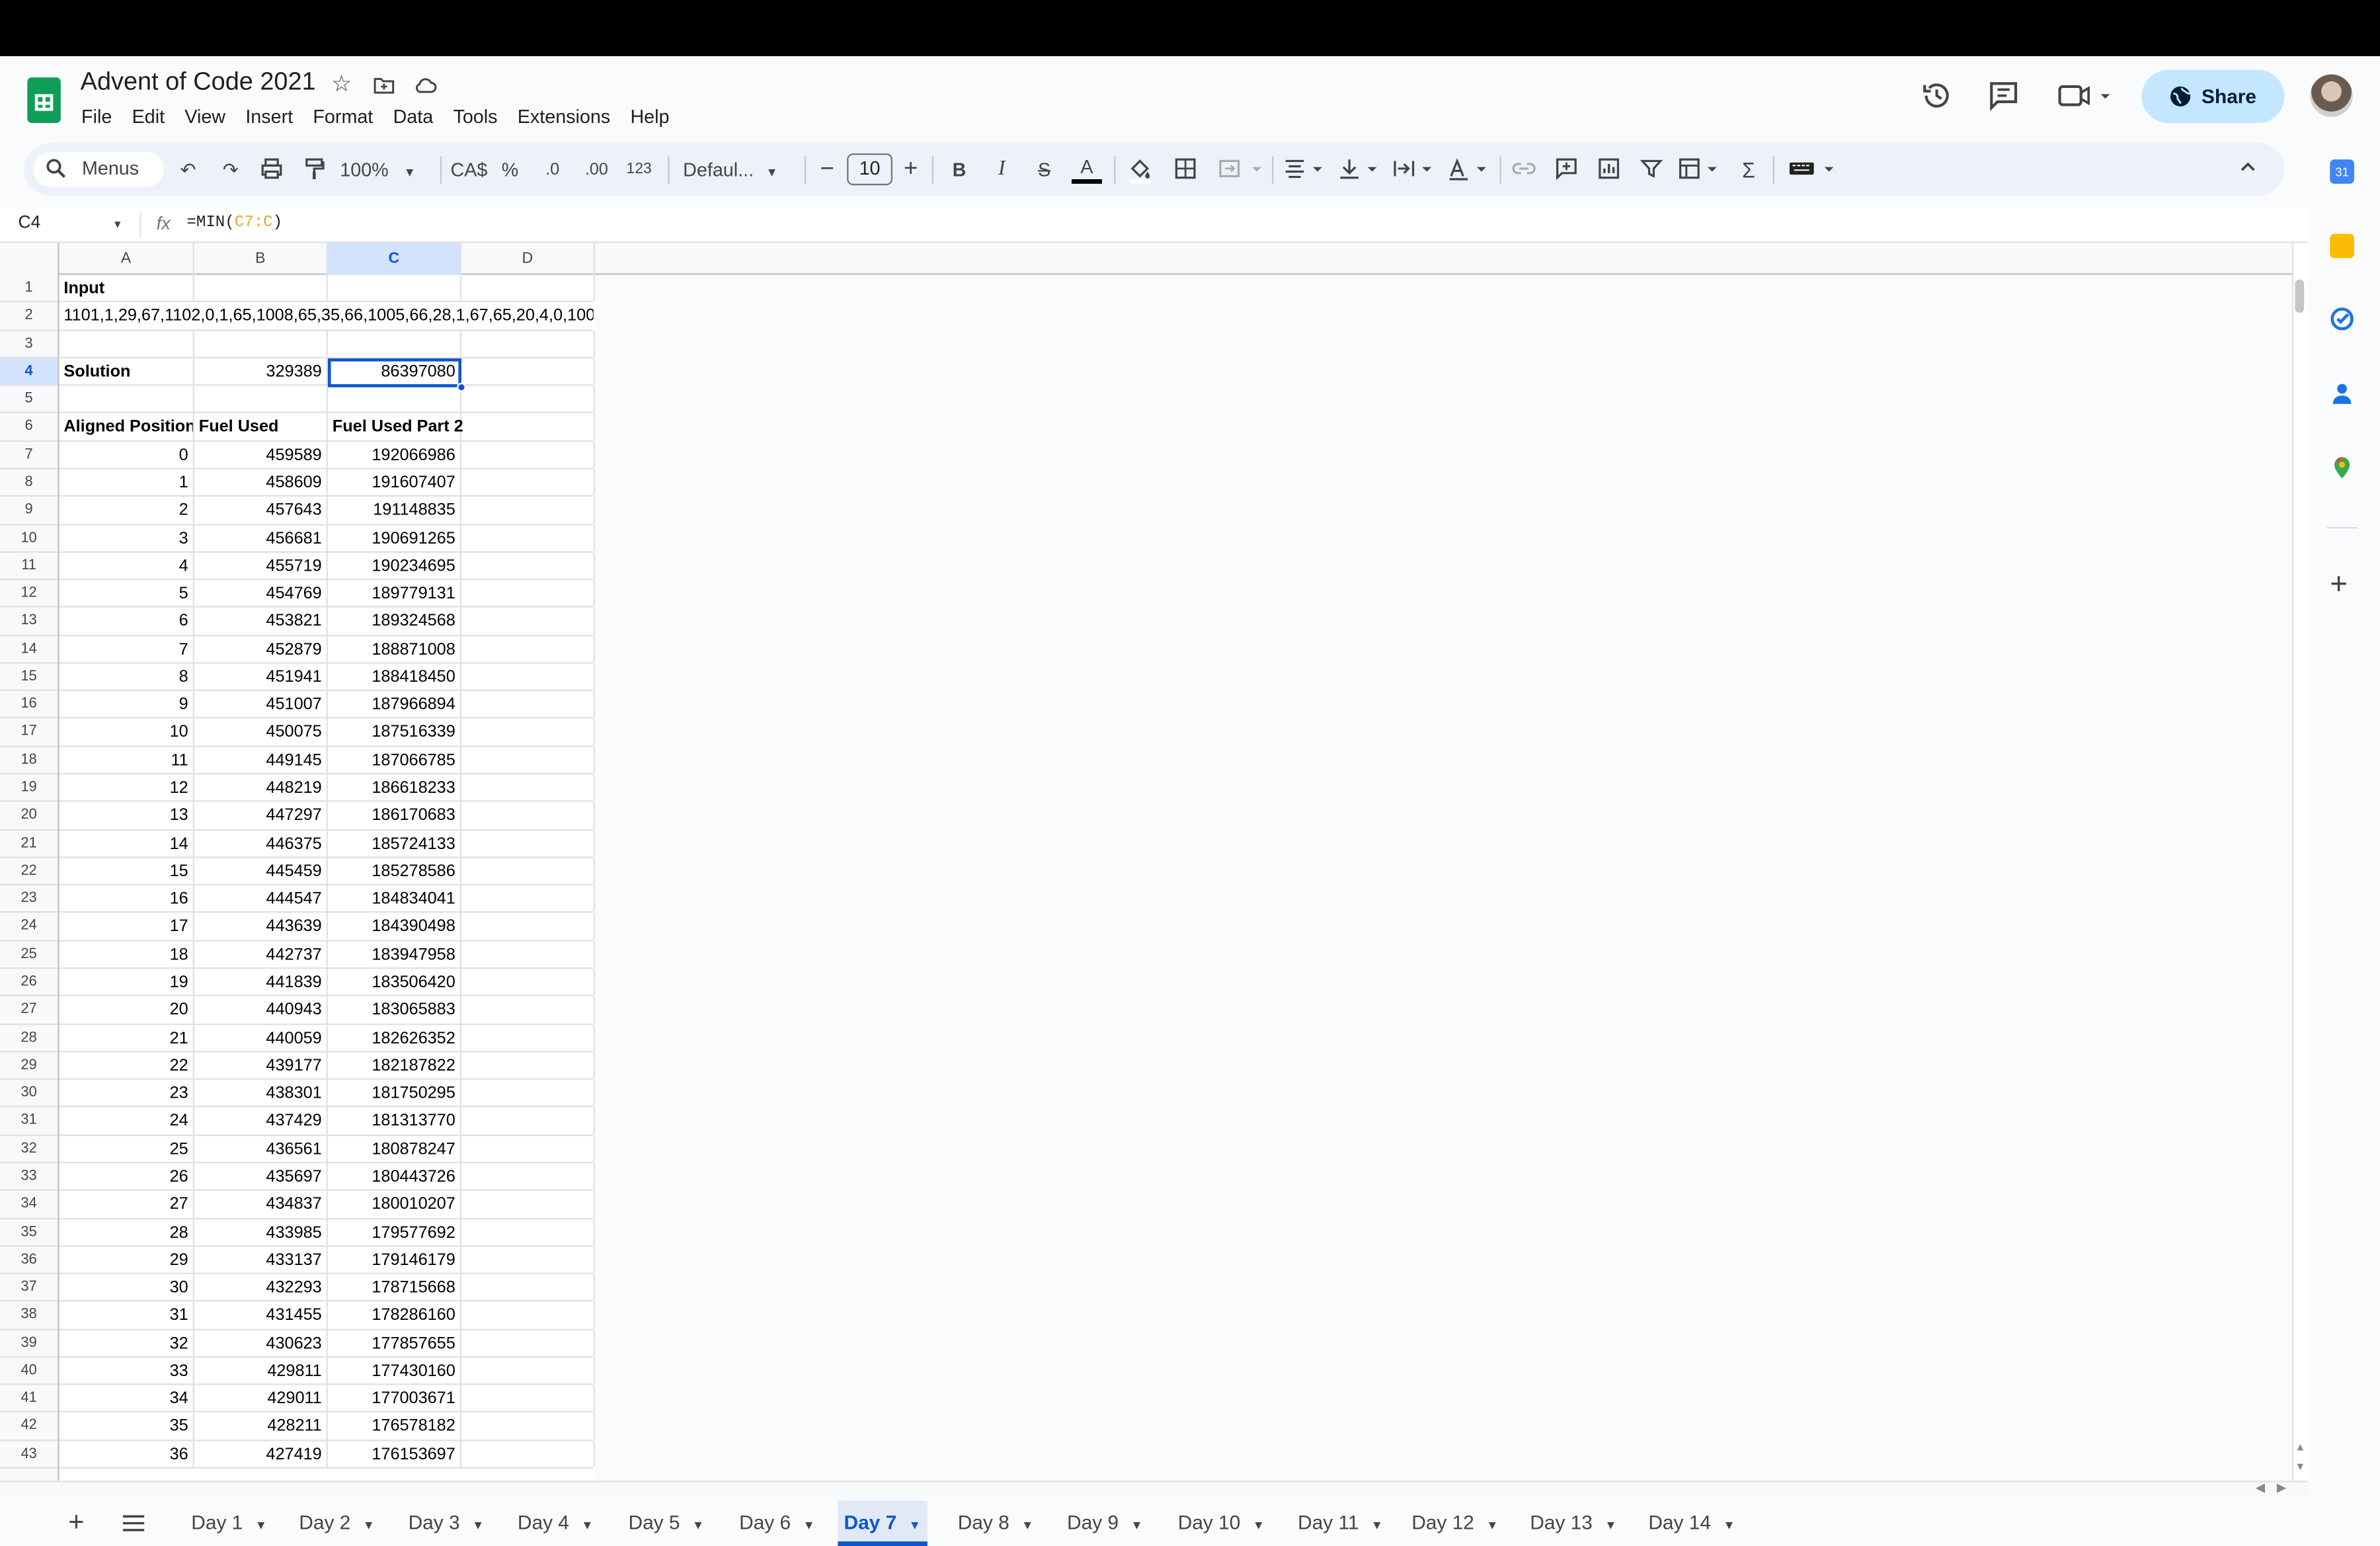 This screenshot has height=1546, width=2380. I want to click on cell-a-30: 23, so click(127, 1093).